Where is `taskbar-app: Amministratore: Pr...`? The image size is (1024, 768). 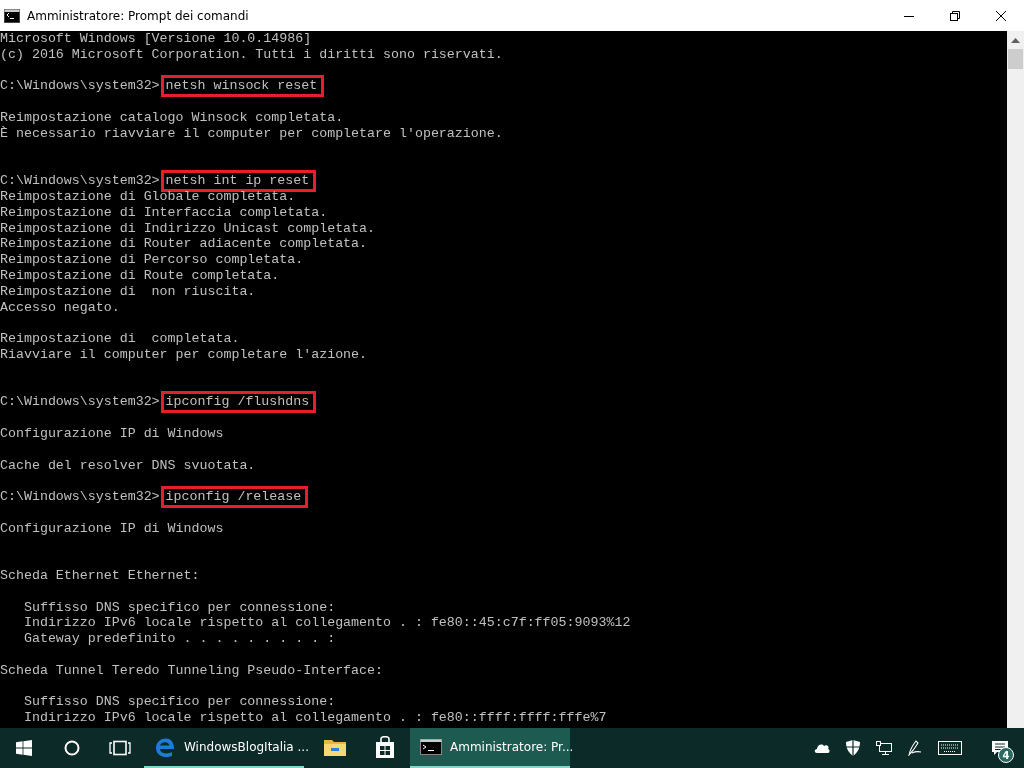
taskbar-app: Amministratore: Pr... is located at coordinates (490, 748).